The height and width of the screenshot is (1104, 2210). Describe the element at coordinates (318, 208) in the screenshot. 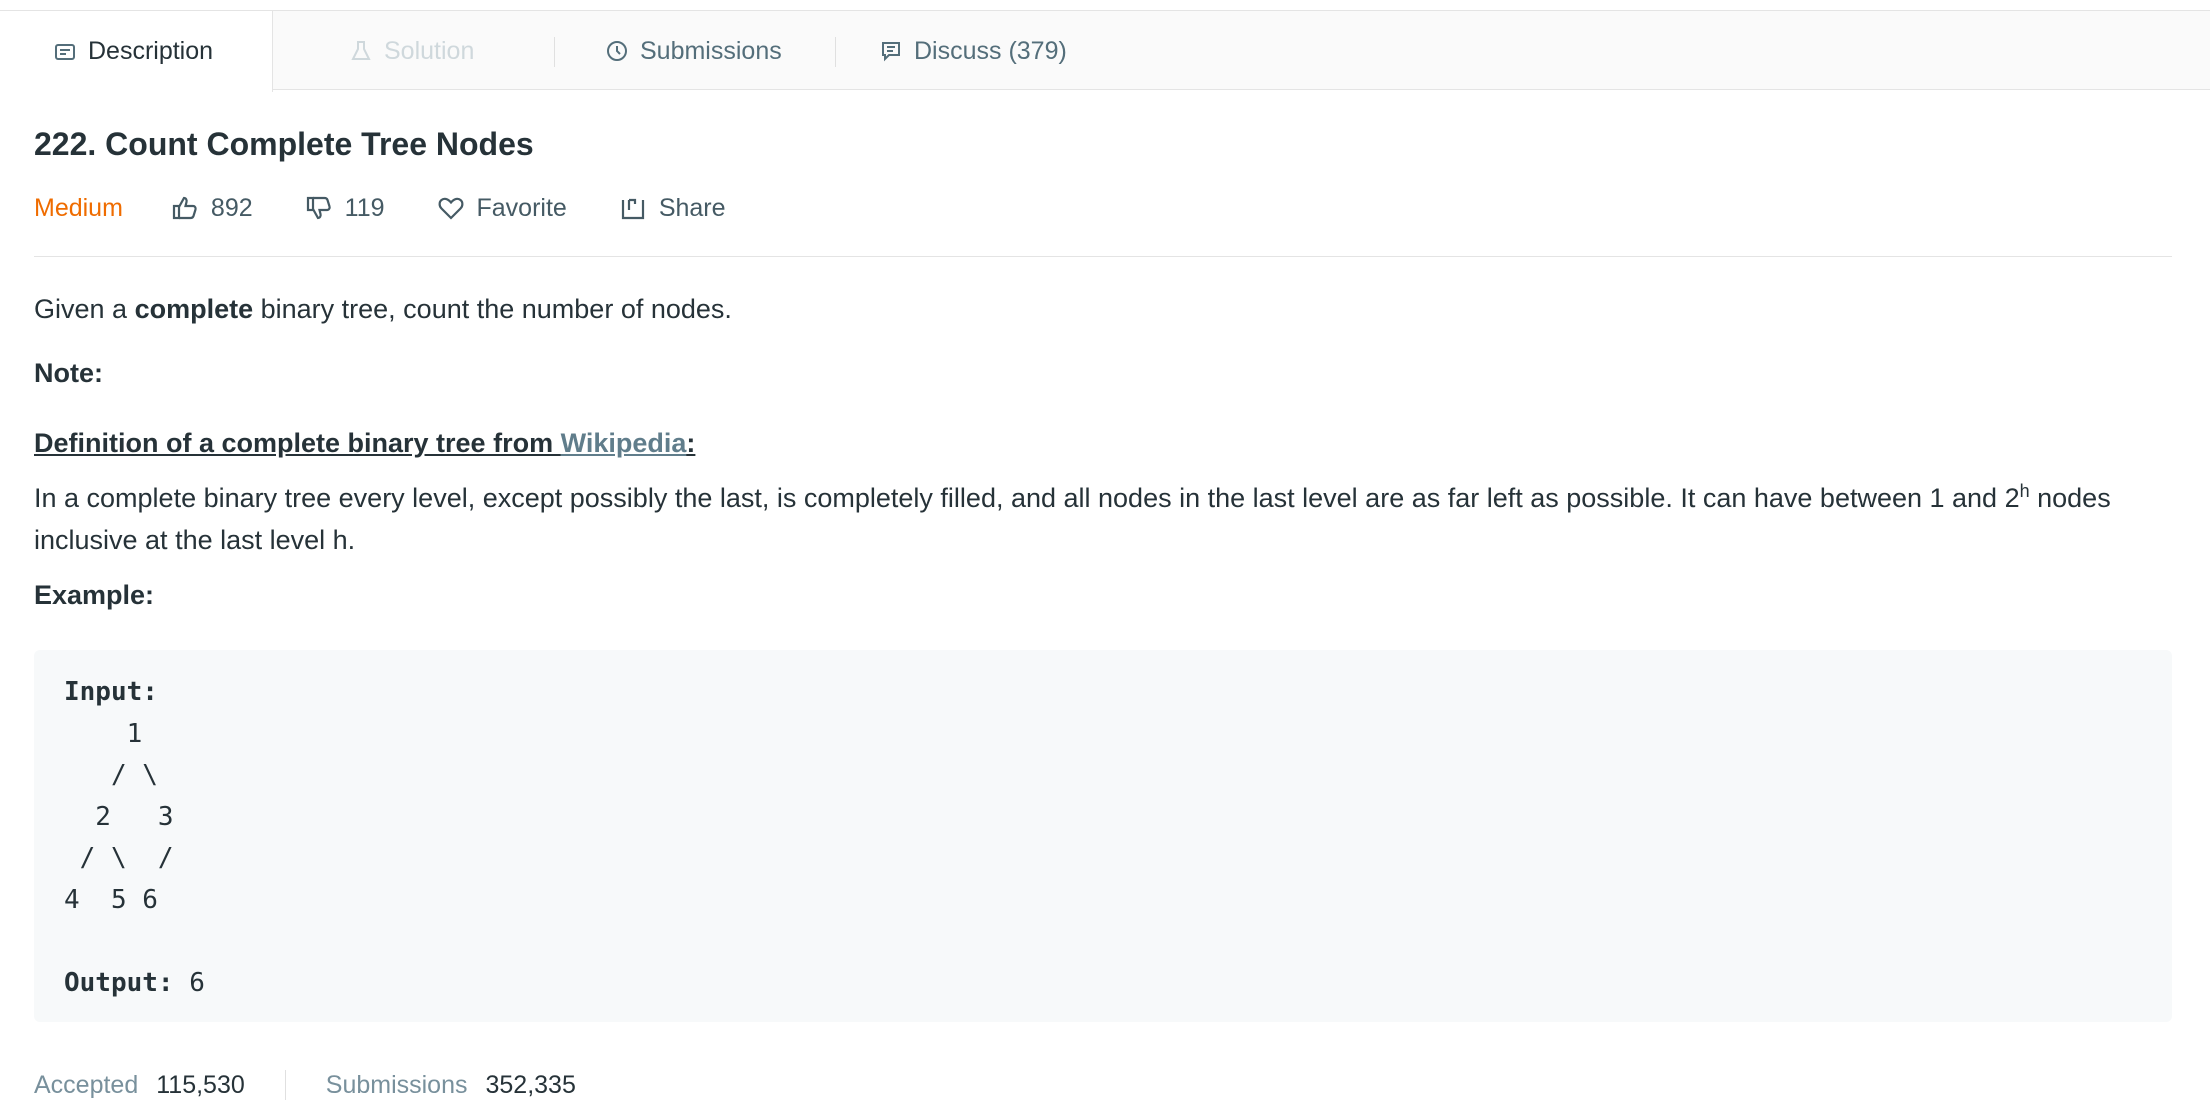

I see `thumbs-down-icon` at that location.